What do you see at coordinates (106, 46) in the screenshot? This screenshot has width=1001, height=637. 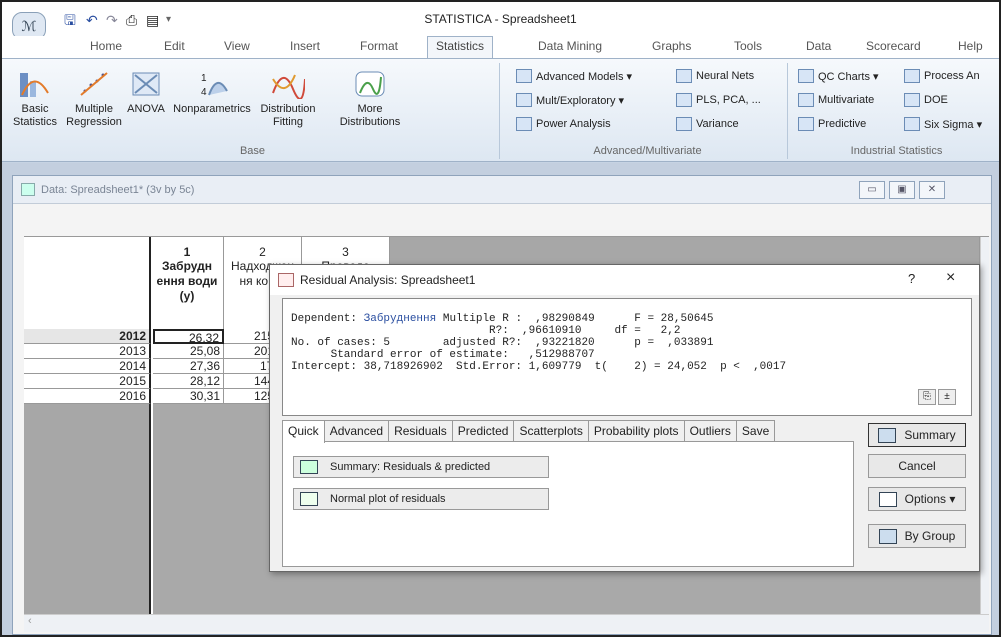 I see `tab-home: Home` at bounding box center [106, 46].